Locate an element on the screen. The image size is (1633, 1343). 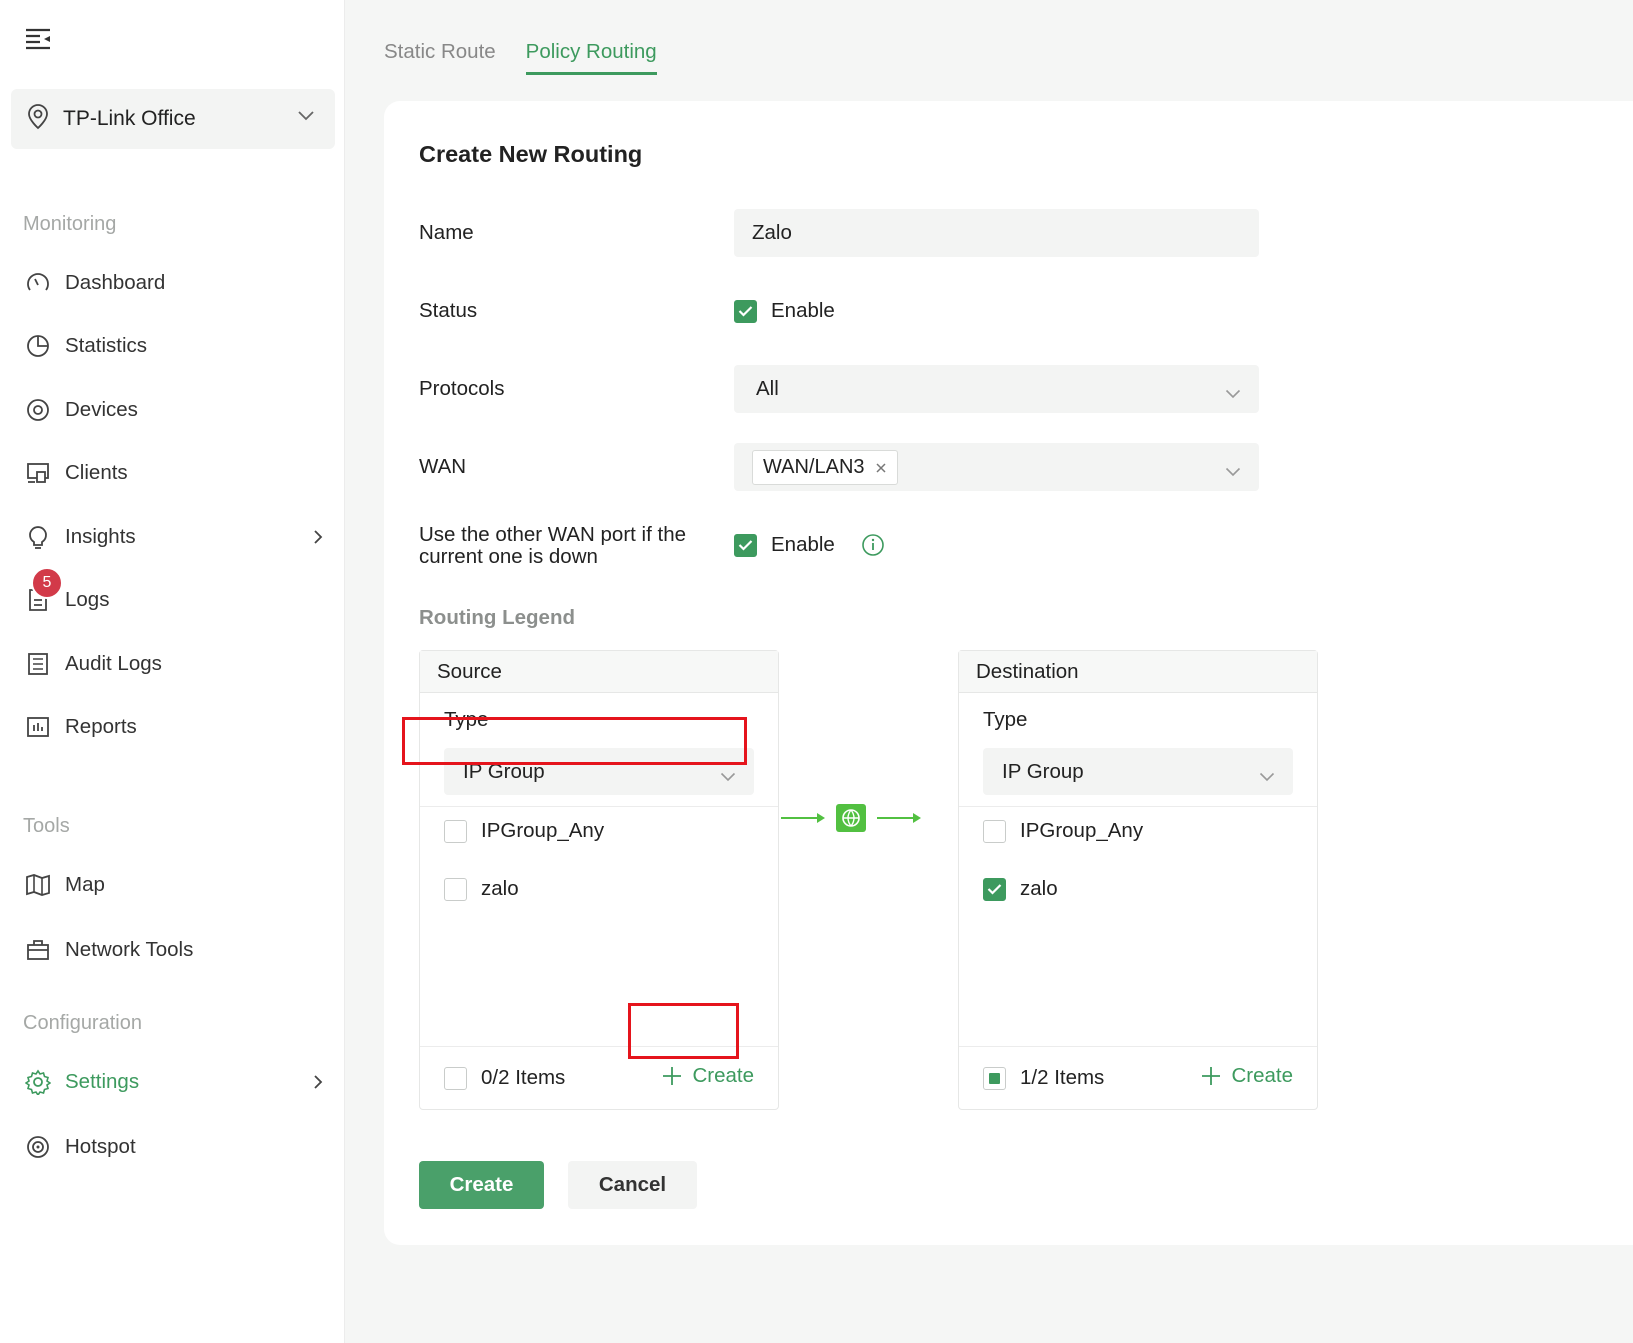
status-enable-checkbox is located at coordinates (745, 311).